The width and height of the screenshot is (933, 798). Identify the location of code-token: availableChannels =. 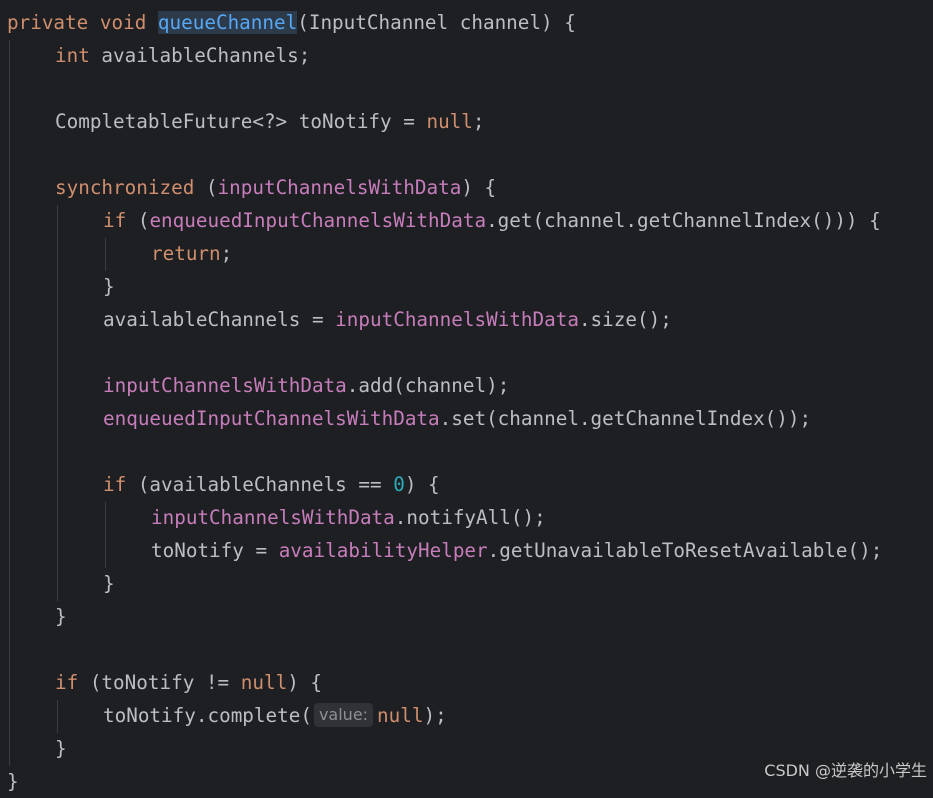
(219, 319).